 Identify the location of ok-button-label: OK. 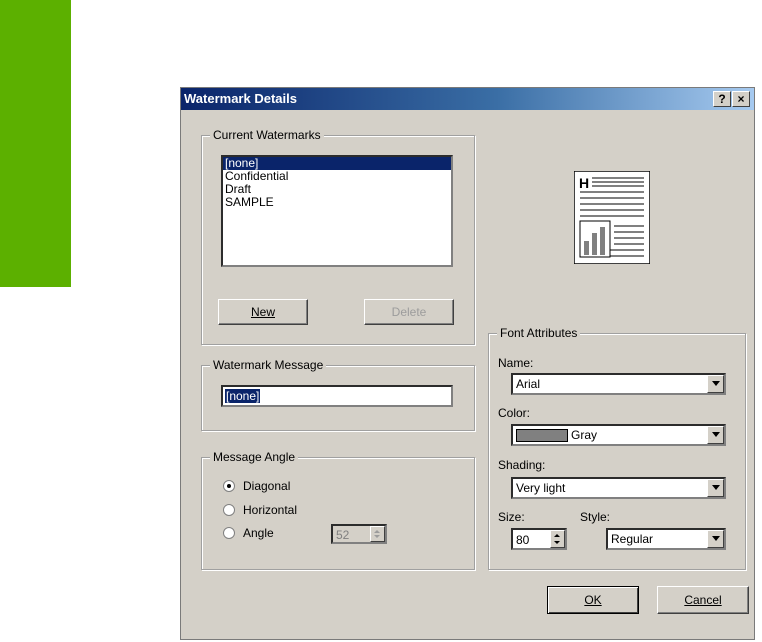
(593, 600).